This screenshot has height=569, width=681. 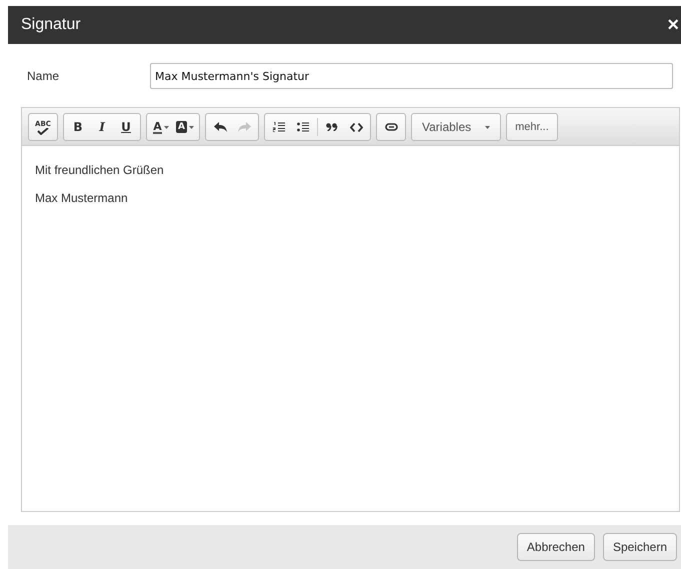 What do you see at coordinates (185, 127) in the screenshot?
I see `background-color-button: A` at bounding box center [185, 127].